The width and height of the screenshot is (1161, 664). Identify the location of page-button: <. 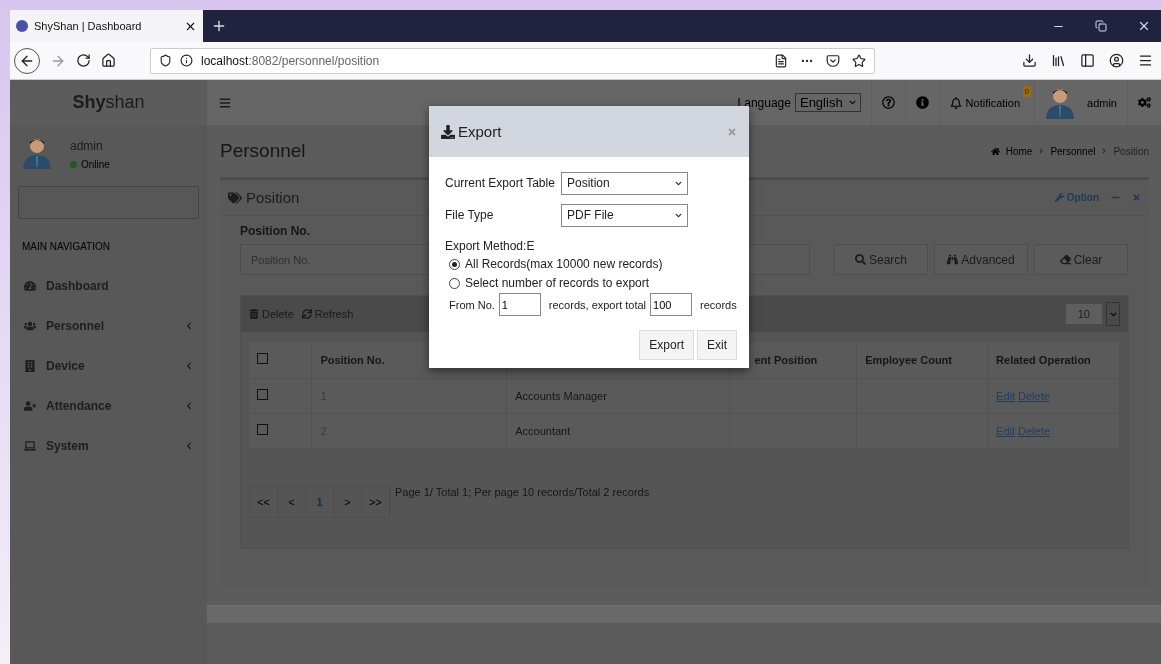
(292, 502).